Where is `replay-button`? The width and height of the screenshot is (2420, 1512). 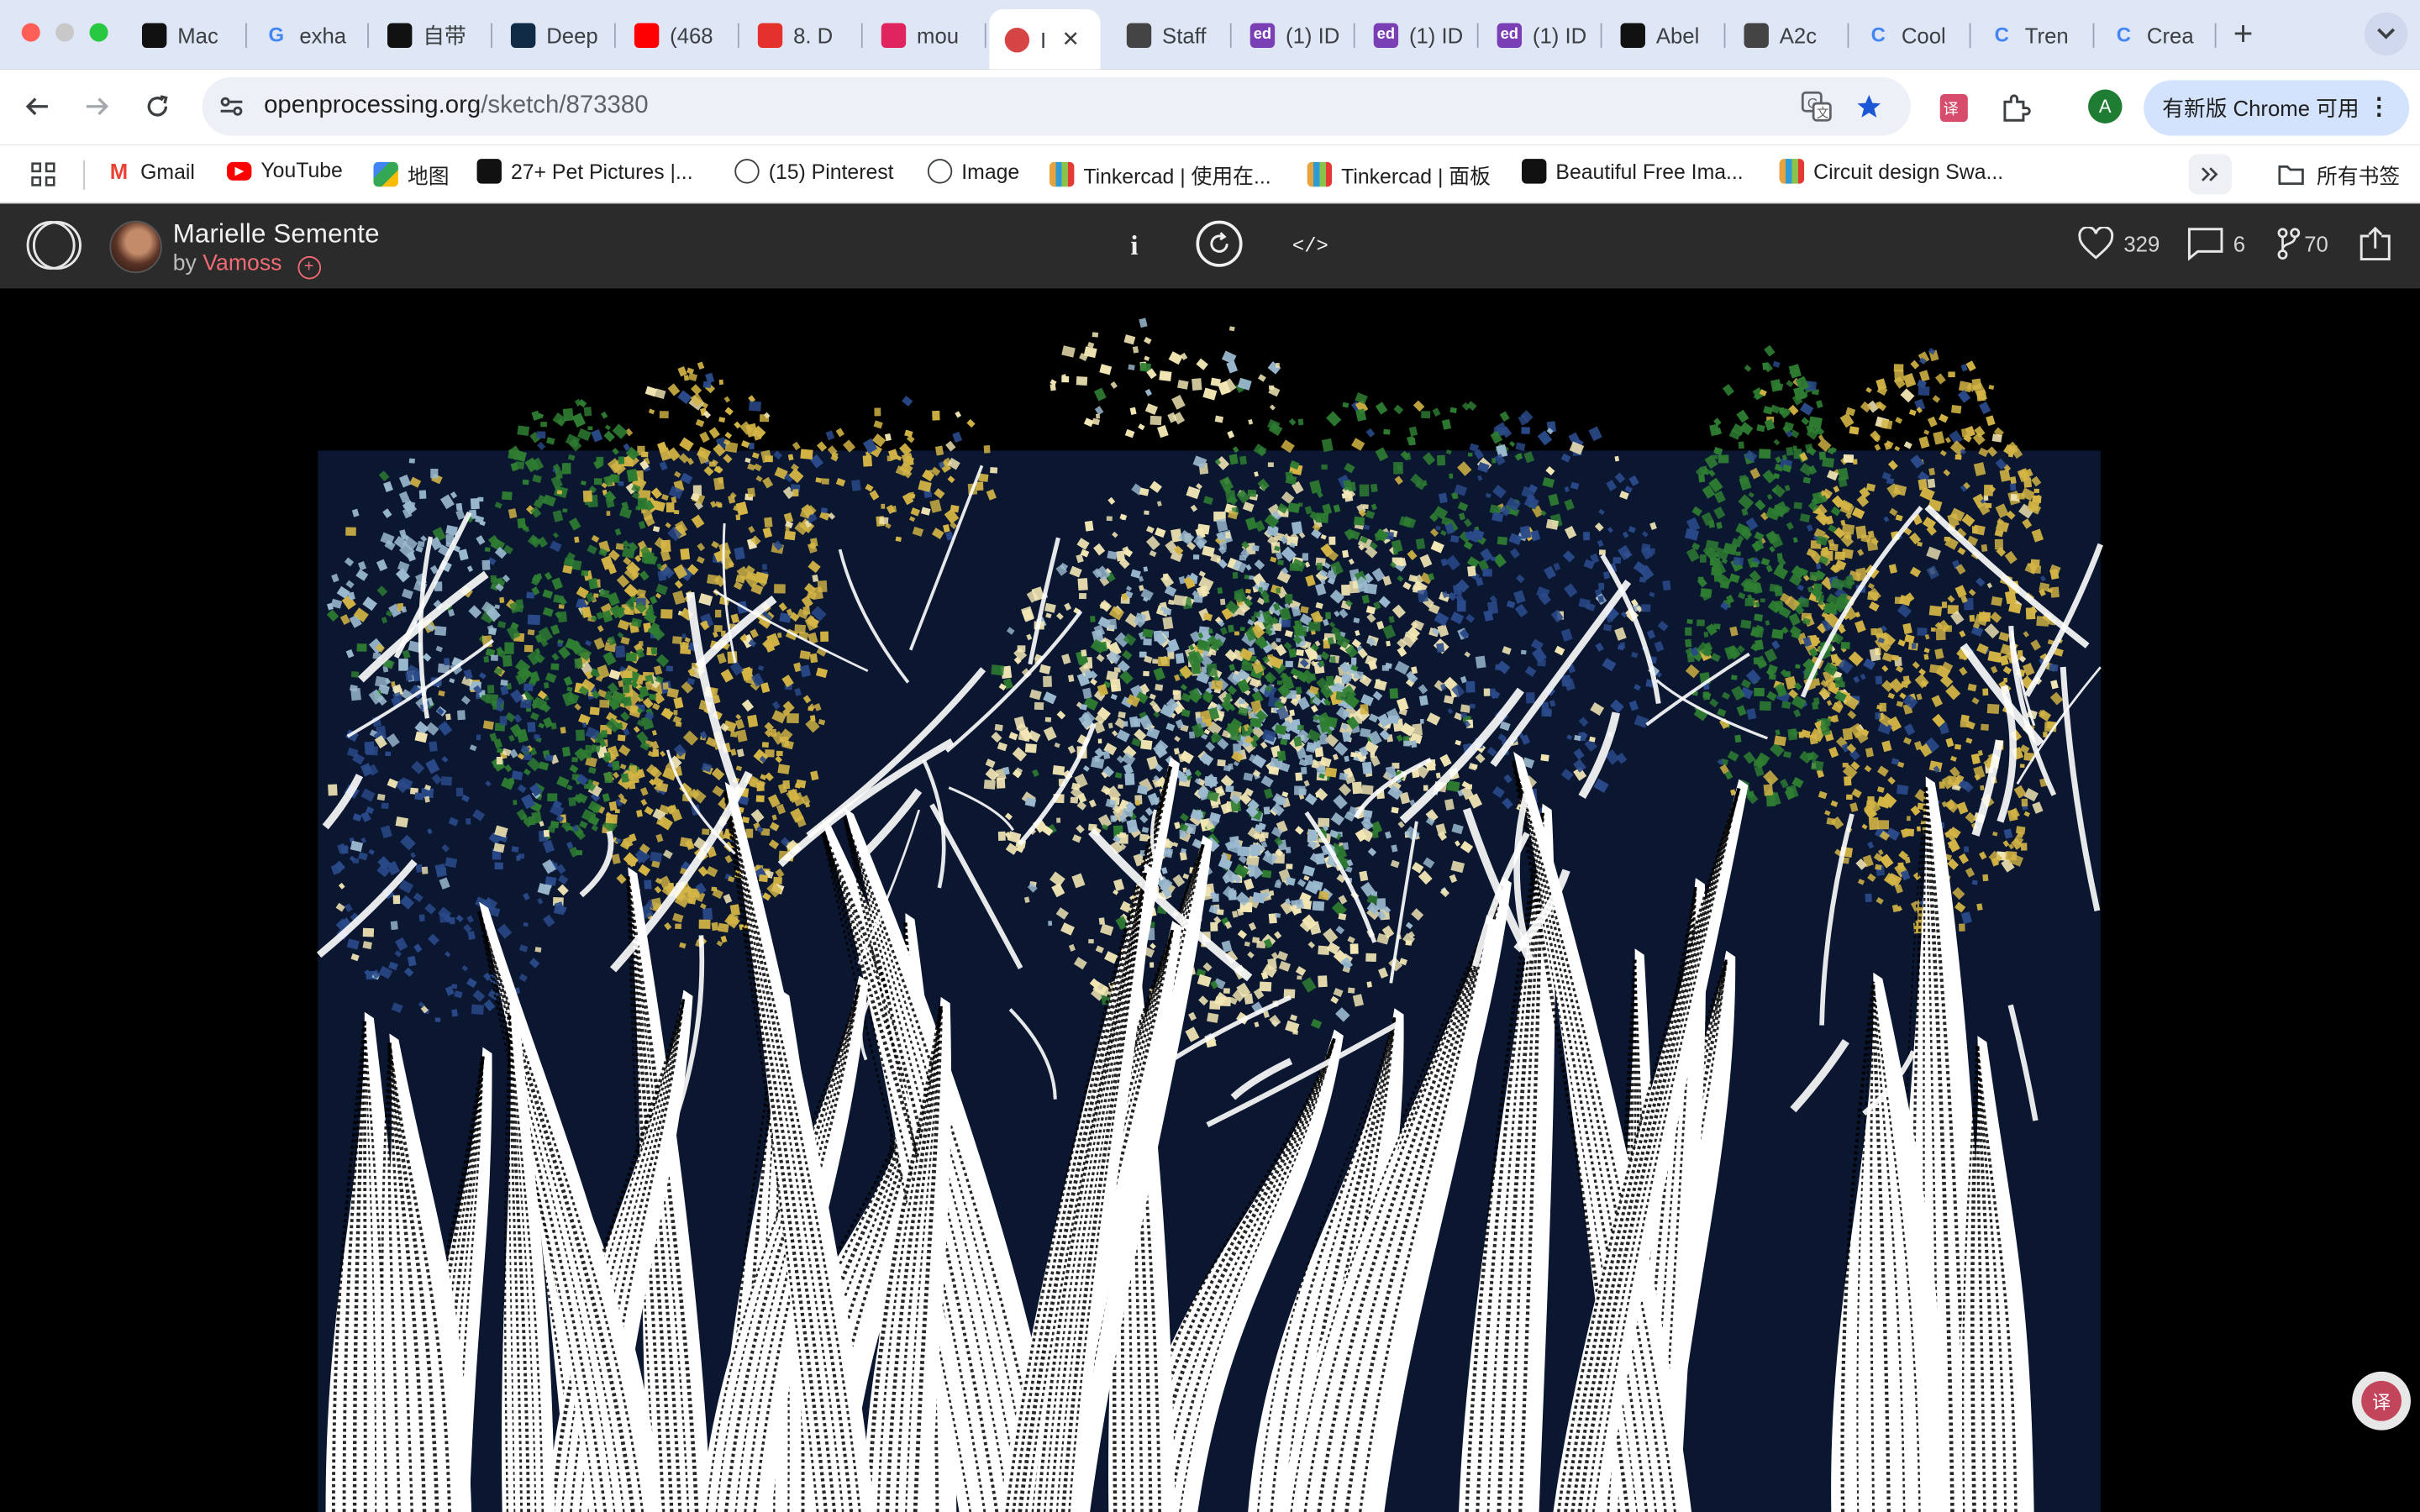
replay-button is located at coordinates (1219, 243).